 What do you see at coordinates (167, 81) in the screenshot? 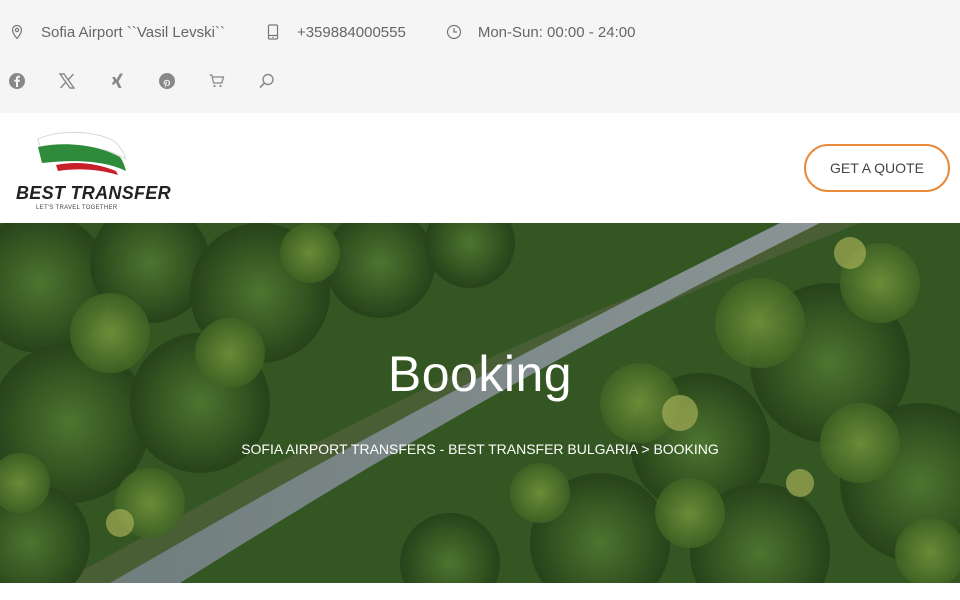
I see `pinterest-icon` at bounding box center [167, 81].